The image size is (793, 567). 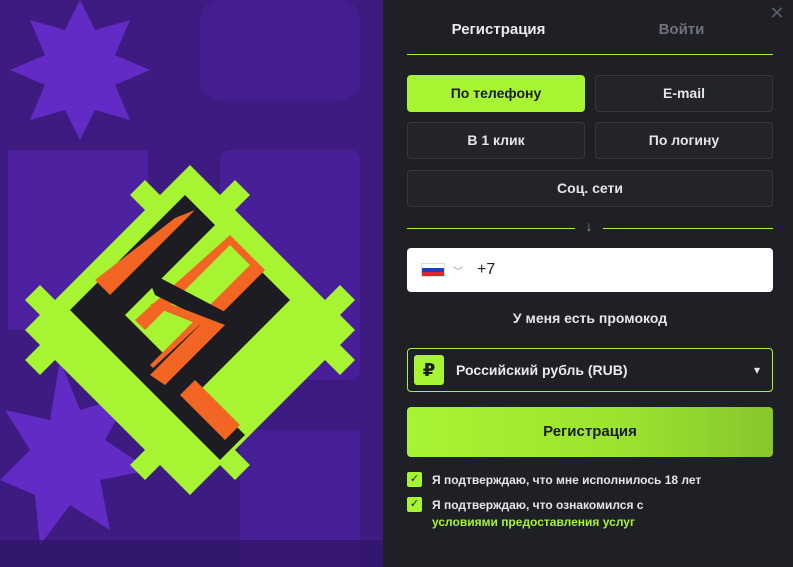 What do you see at coordinates (429, 370) in the screenshot?
I see `ruble-icon: ₽` at bounding box center [429, 370].